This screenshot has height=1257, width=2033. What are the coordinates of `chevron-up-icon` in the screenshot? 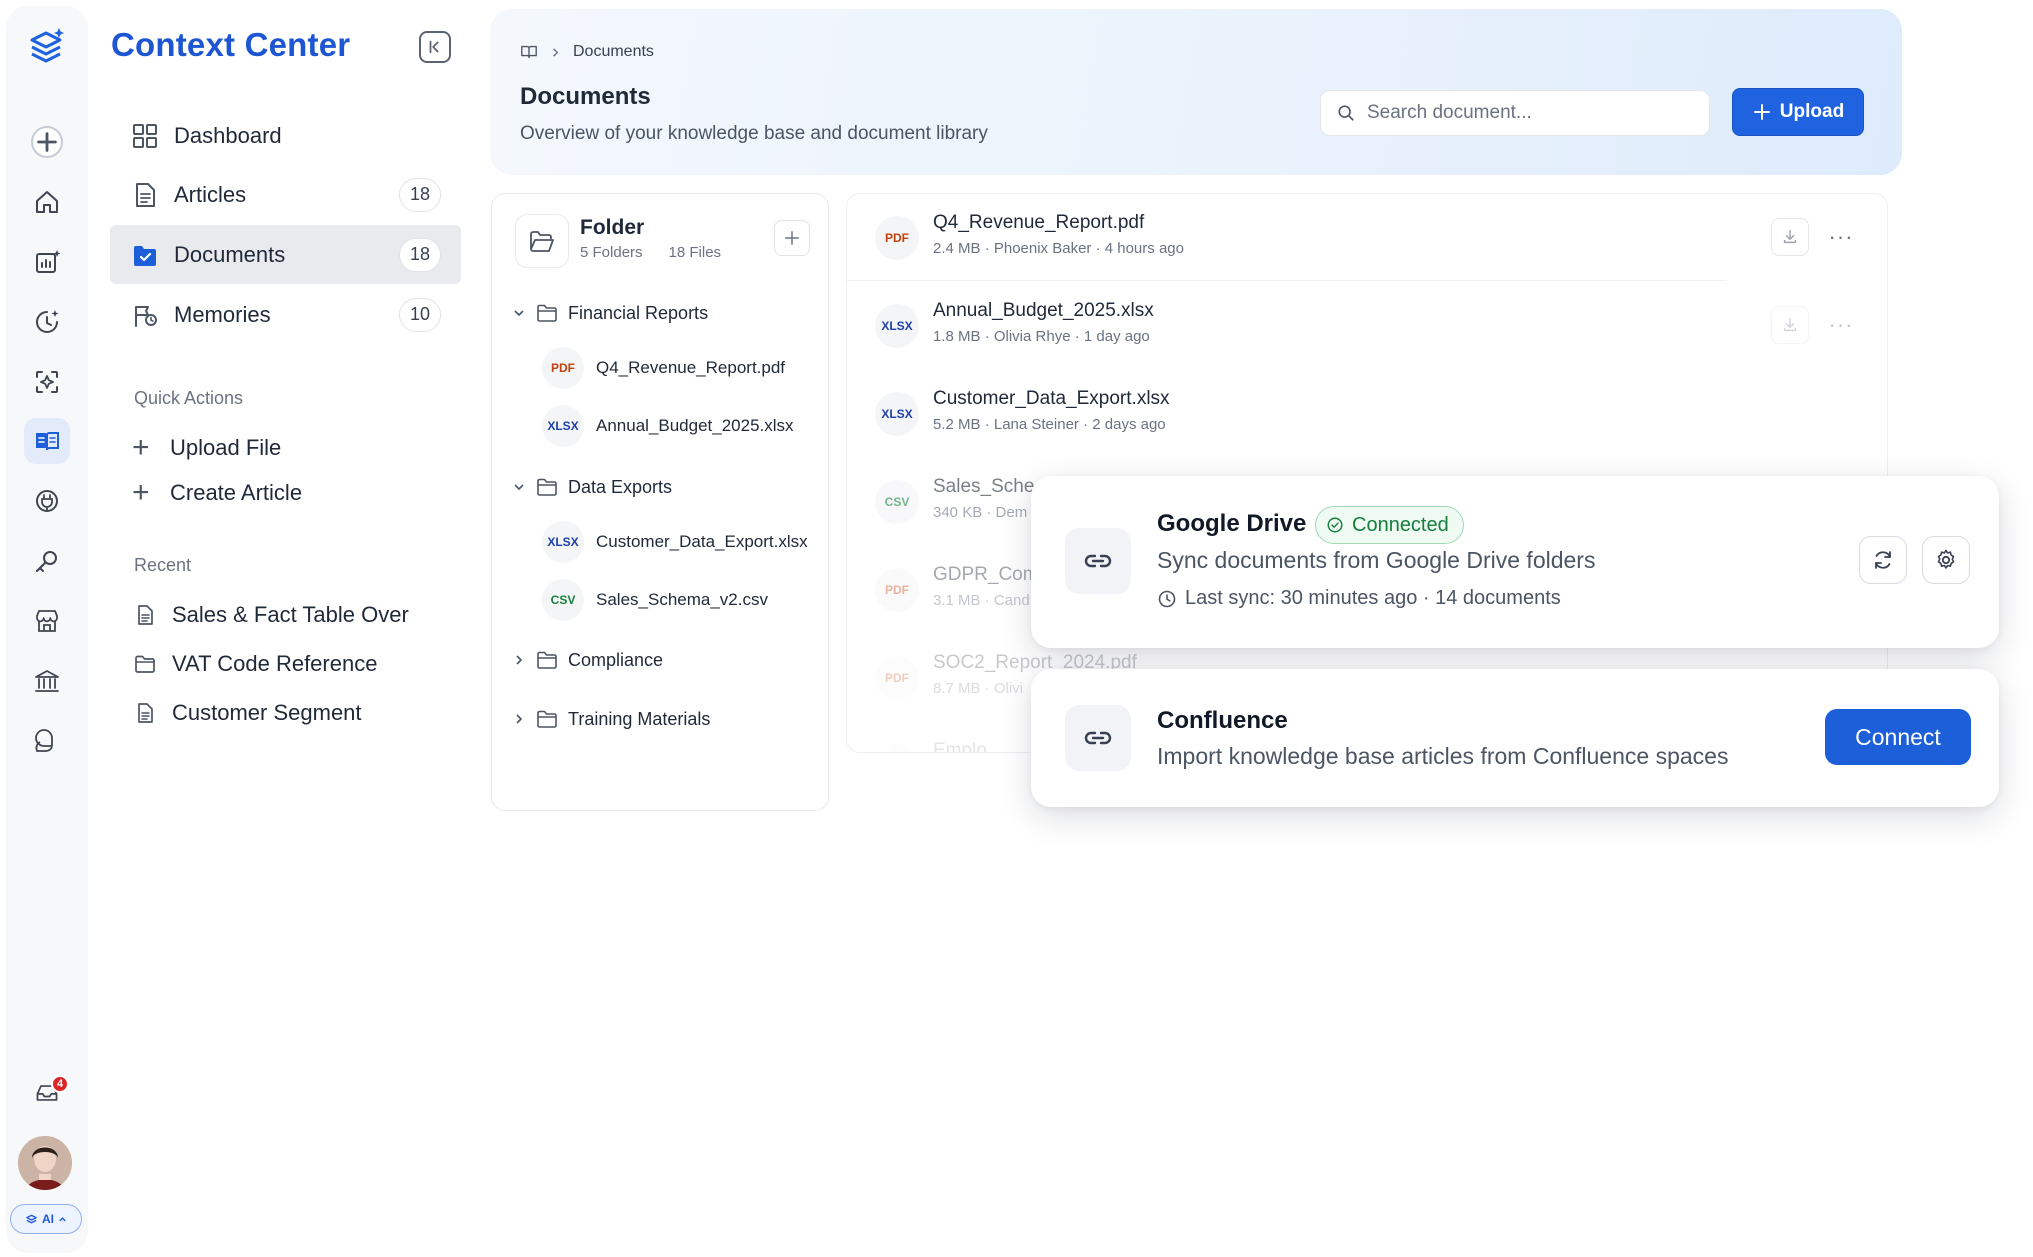 It's located at (62, 1218).